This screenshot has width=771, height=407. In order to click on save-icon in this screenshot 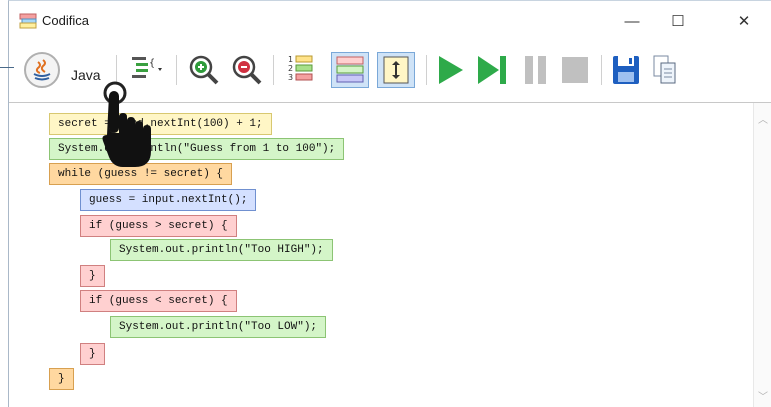, I will do `click(626, 70)`.